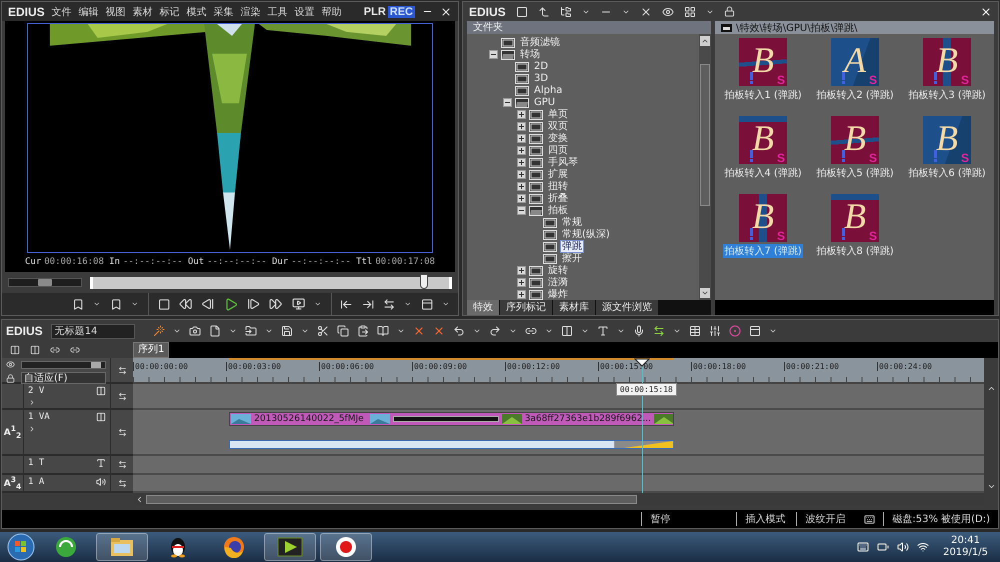 The height and width of the screenshot is (562, 1000). What do you see at coordinates (572, 246) in the screenshot?
I see `tree-item: 弹跳` at bounding box center [572, 246].